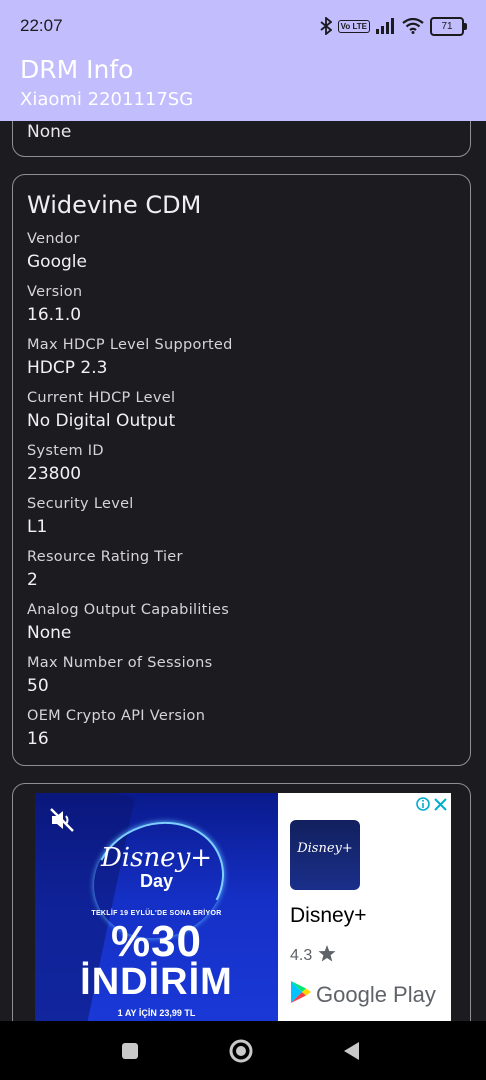 The image size is (486, 1080). What do you see at coordinates (128, 610) in the screenshot?
I see `field-label: Analog Output Capabilities` at bounding box center [128, 610].